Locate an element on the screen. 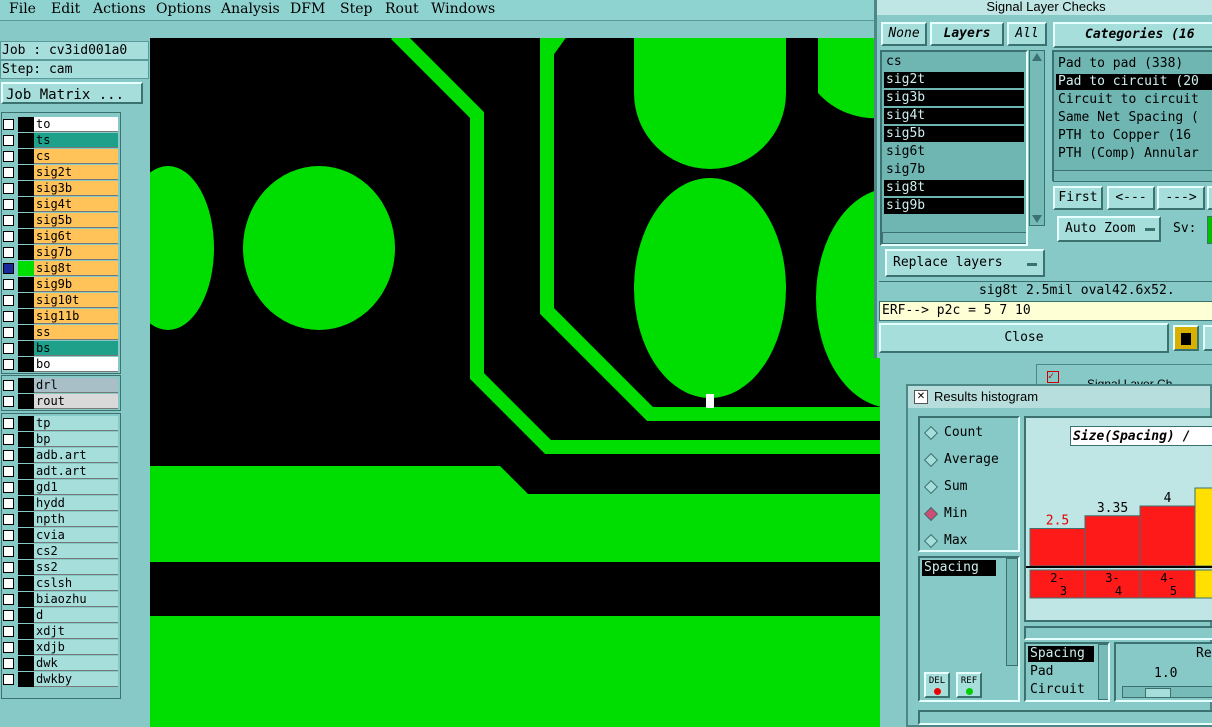 This screenshot has width=1212, height=727. field-list-item: Spacing is located at coordinates (959, 568).